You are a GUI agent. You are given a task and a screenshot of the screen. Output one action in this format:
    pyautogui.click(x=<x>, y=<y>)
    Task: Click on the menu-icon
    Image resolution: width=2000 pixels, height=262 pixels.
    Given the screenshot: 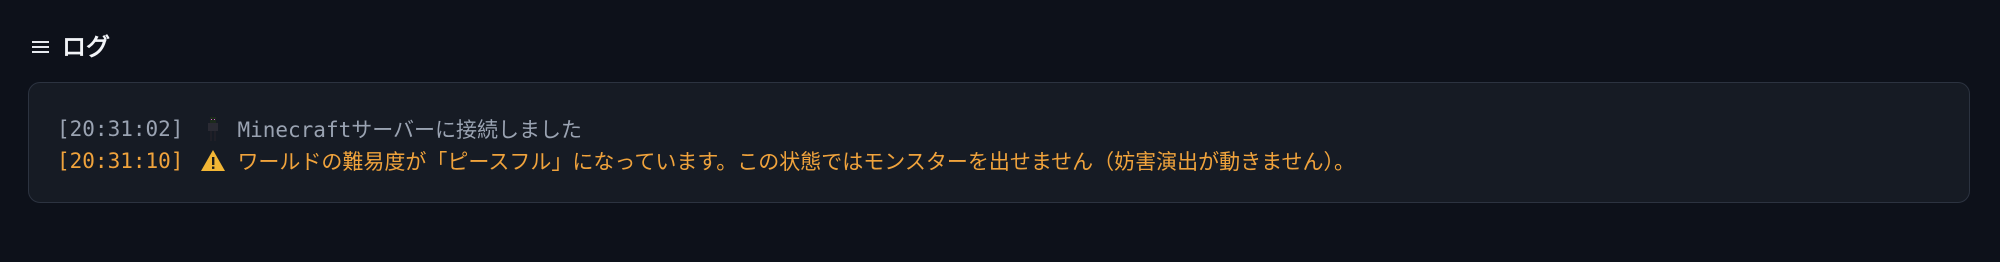 What is the action you would take?
    pyautogui.click(x=40, y=47)
    